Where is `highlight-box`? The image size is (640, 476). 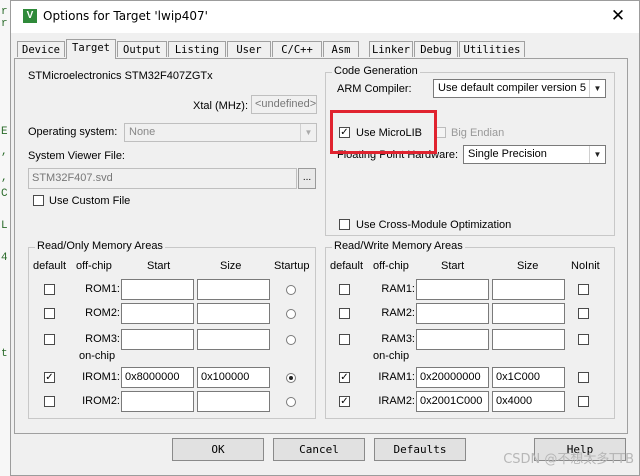 highlight-box is located at coordinates (383, 132).